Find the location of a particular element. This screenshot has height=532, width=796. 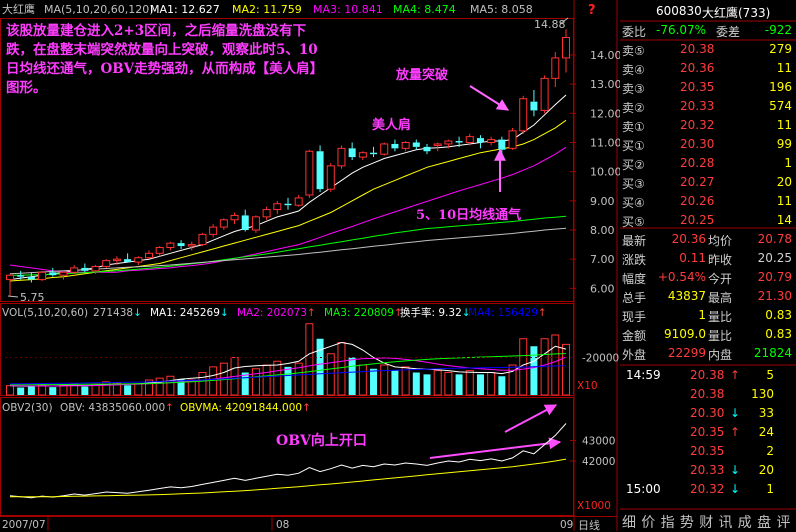

tick-row-4: 20.35 2 is located at coordinates (708, 452).